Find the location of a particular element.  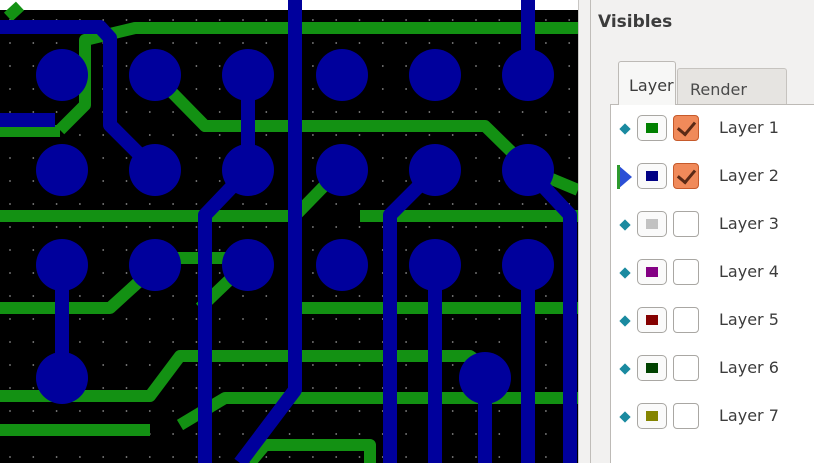

layer-name: Layer 6 is located at coordinates (749, 367).